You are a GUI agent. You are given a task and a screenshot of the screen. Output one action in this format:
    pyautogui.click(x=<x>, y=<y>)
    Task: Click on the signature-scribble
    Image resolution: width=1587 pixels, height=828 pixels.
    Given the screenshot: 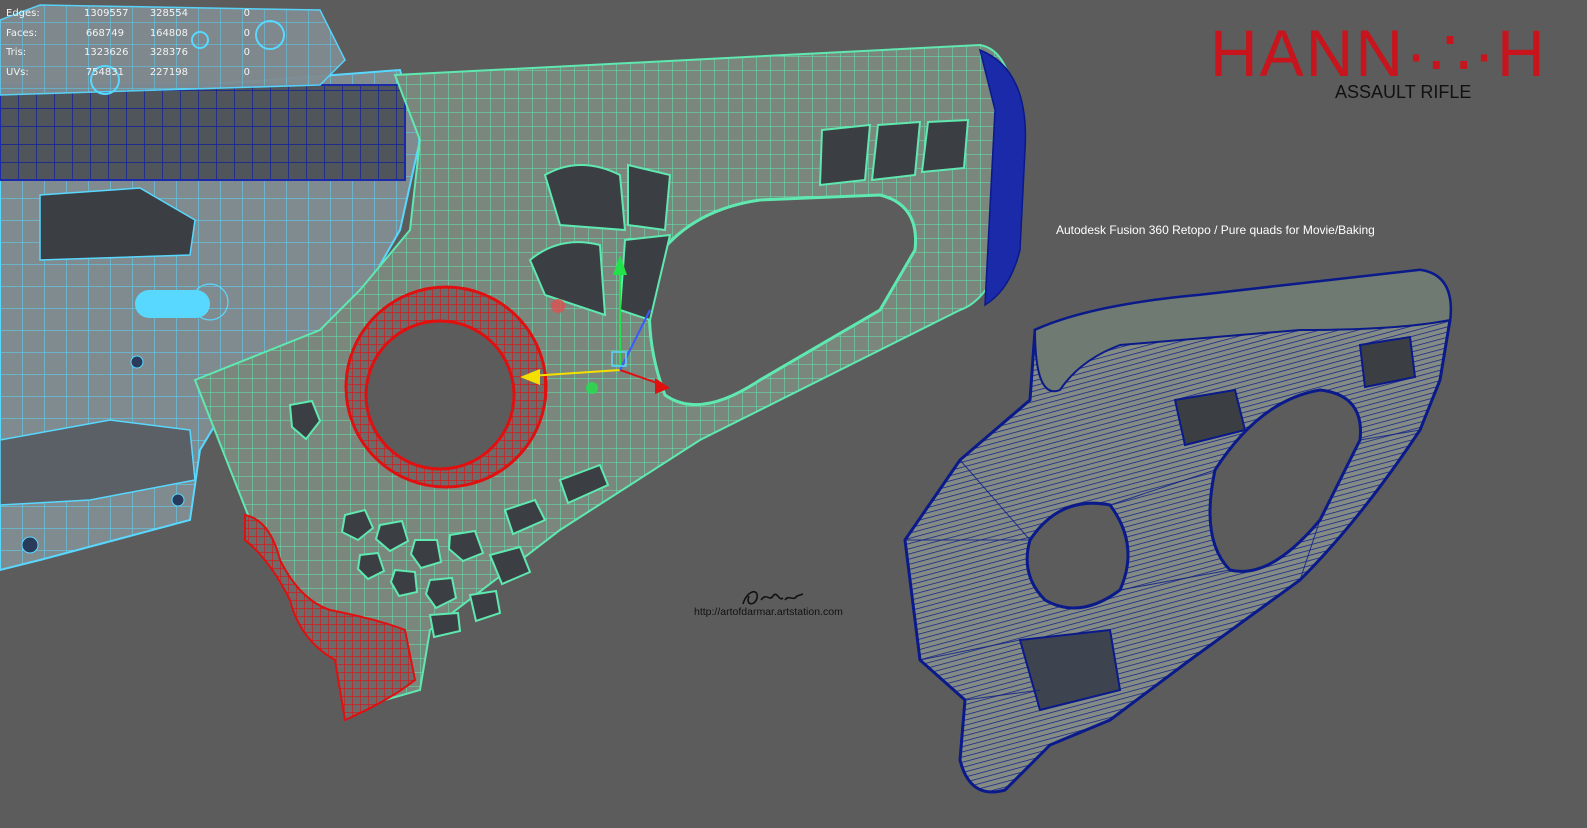 What is the action you would take?
    pyautogui.click(x=773, y=598)
    